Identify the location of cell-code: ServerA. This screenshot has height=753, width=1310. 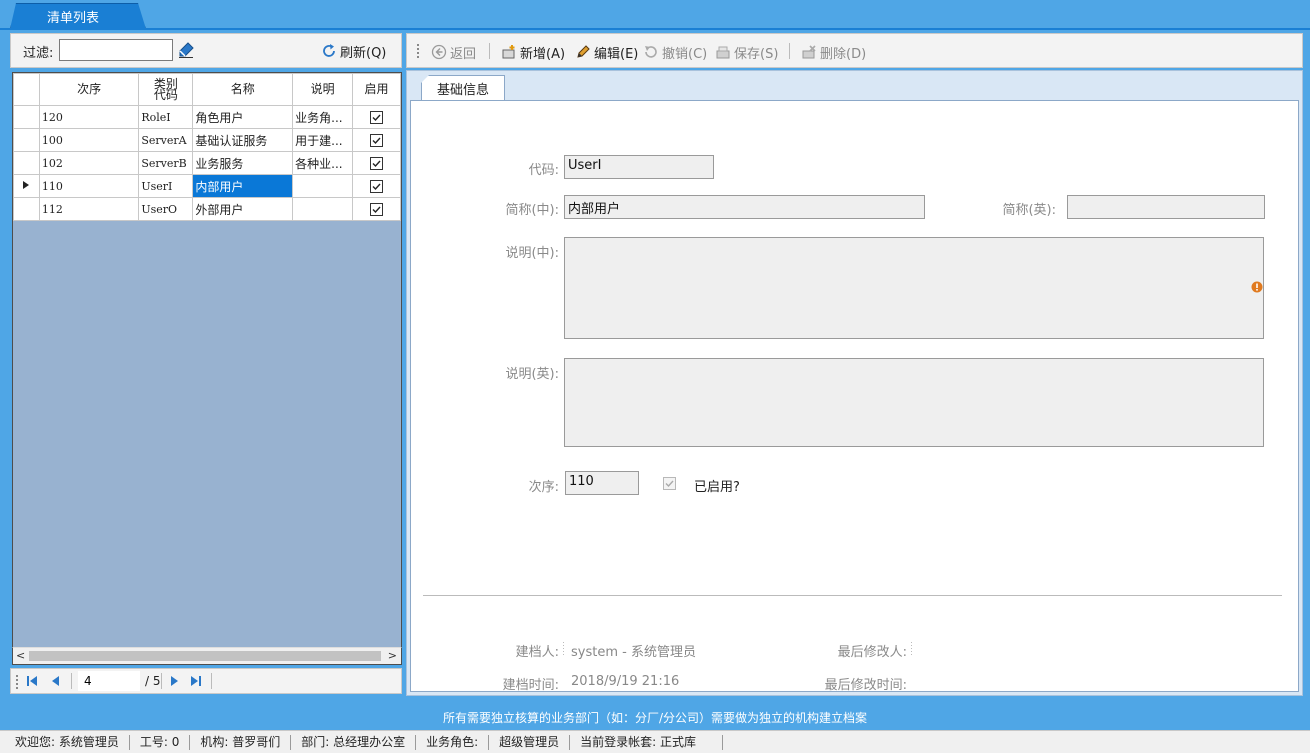
(166, 140).